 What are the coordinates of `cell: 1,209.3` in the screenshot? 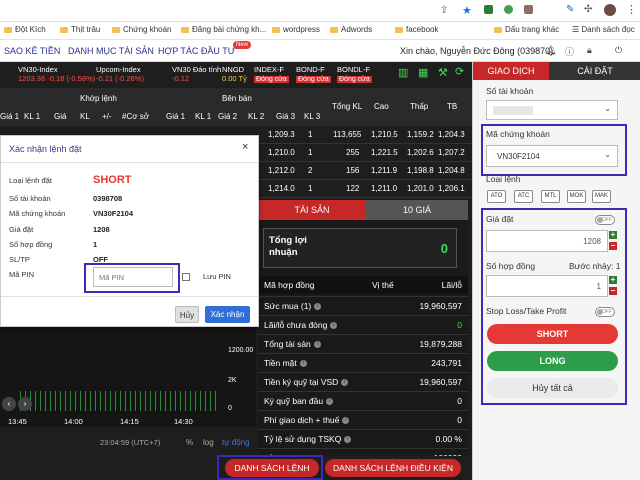 It's located at (281, 134).